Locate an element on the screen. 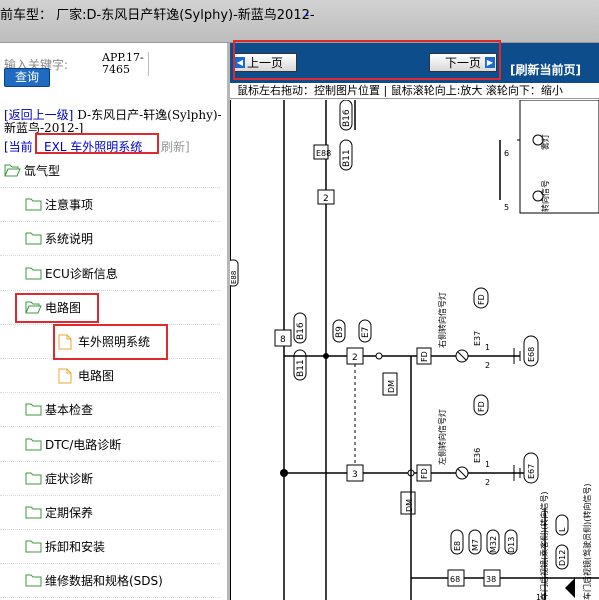 Image resolution: width=599 pixels, height=600 pixels. svg-text: 68 is located at coordinates (455, 579).